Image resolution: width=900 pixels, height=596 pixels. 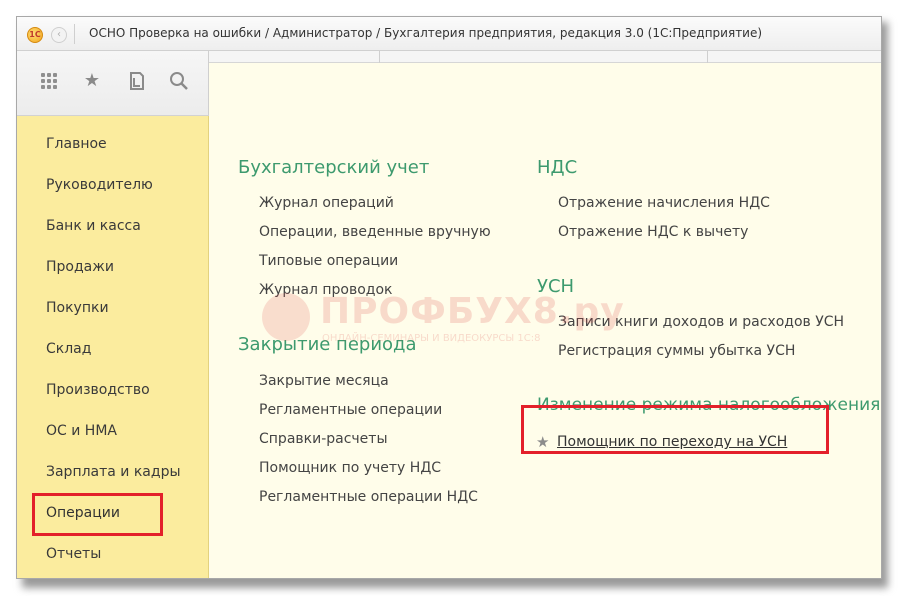 I want to click on sidebar-toolbar: ★, so click(x=113, y=83).